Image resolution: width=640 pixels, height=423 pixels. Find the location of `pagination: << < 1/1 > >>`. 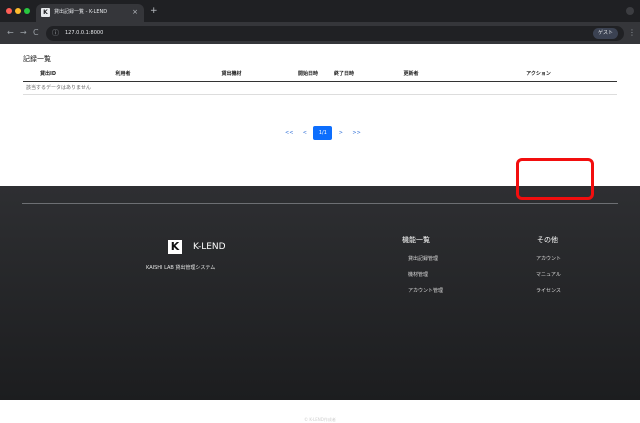

pagination: << < 1/1 > >> is located at coordinates (323, 133).